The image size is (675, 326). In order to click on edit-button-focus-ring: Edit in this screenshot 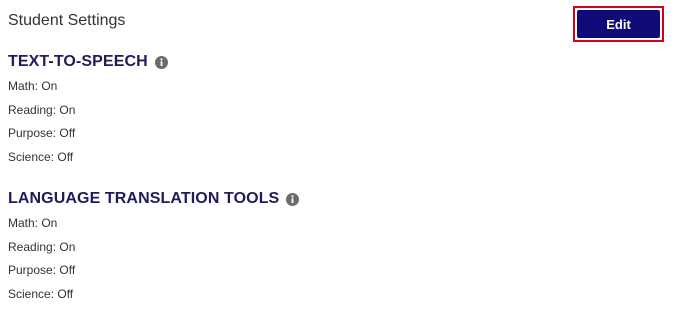, I will do `click(618, 24)`.